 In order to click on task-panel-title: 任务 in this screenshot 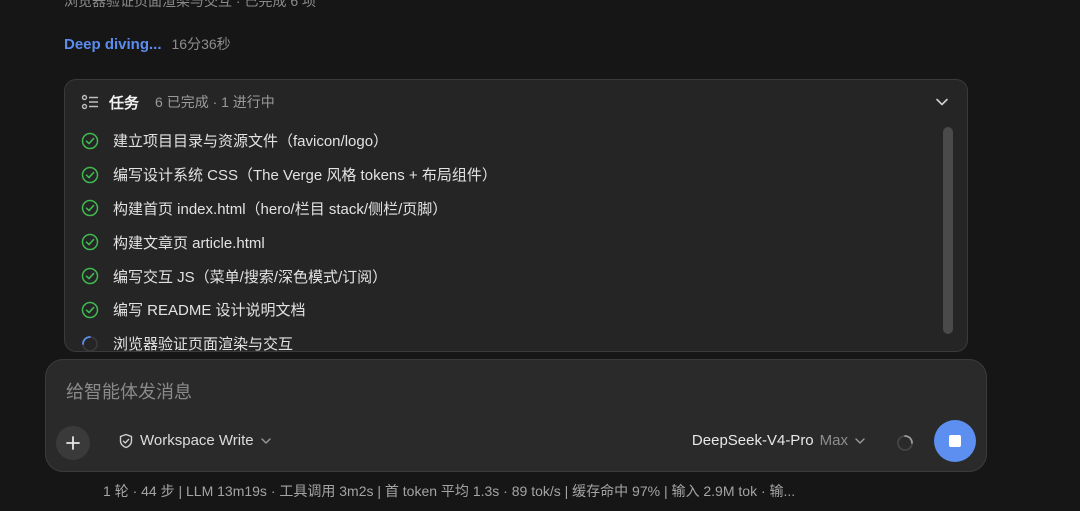, I will do `click(124, 103)`.